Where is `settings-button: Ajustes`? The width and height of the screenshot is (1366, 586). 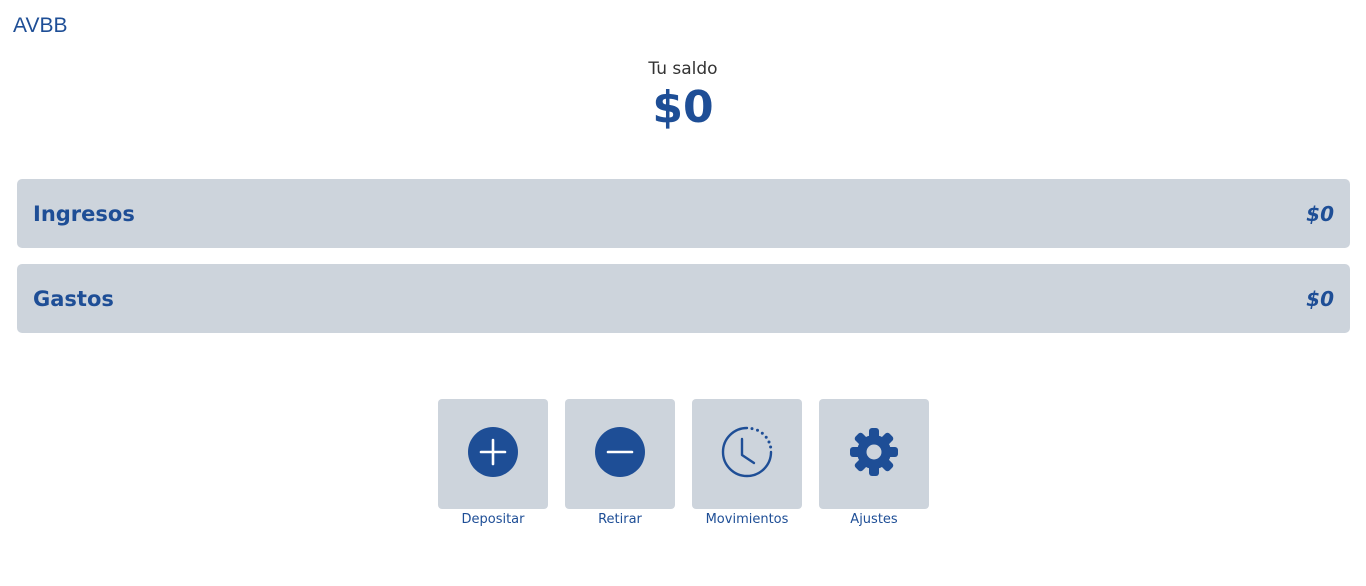
settings-button: Ajustes is located at coordinates (874, 463).